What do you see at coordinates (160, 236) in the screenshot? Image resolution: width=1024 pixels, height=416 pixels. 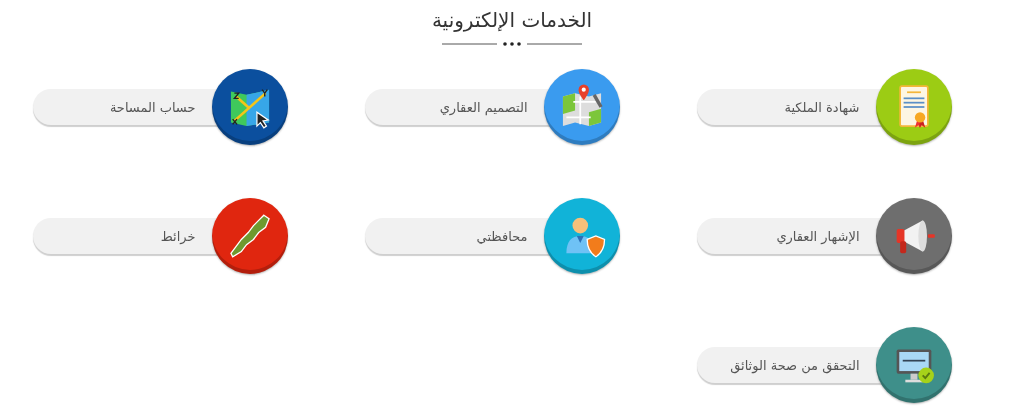 I see `service-link: خرائط` at bounding box center [160, 236].